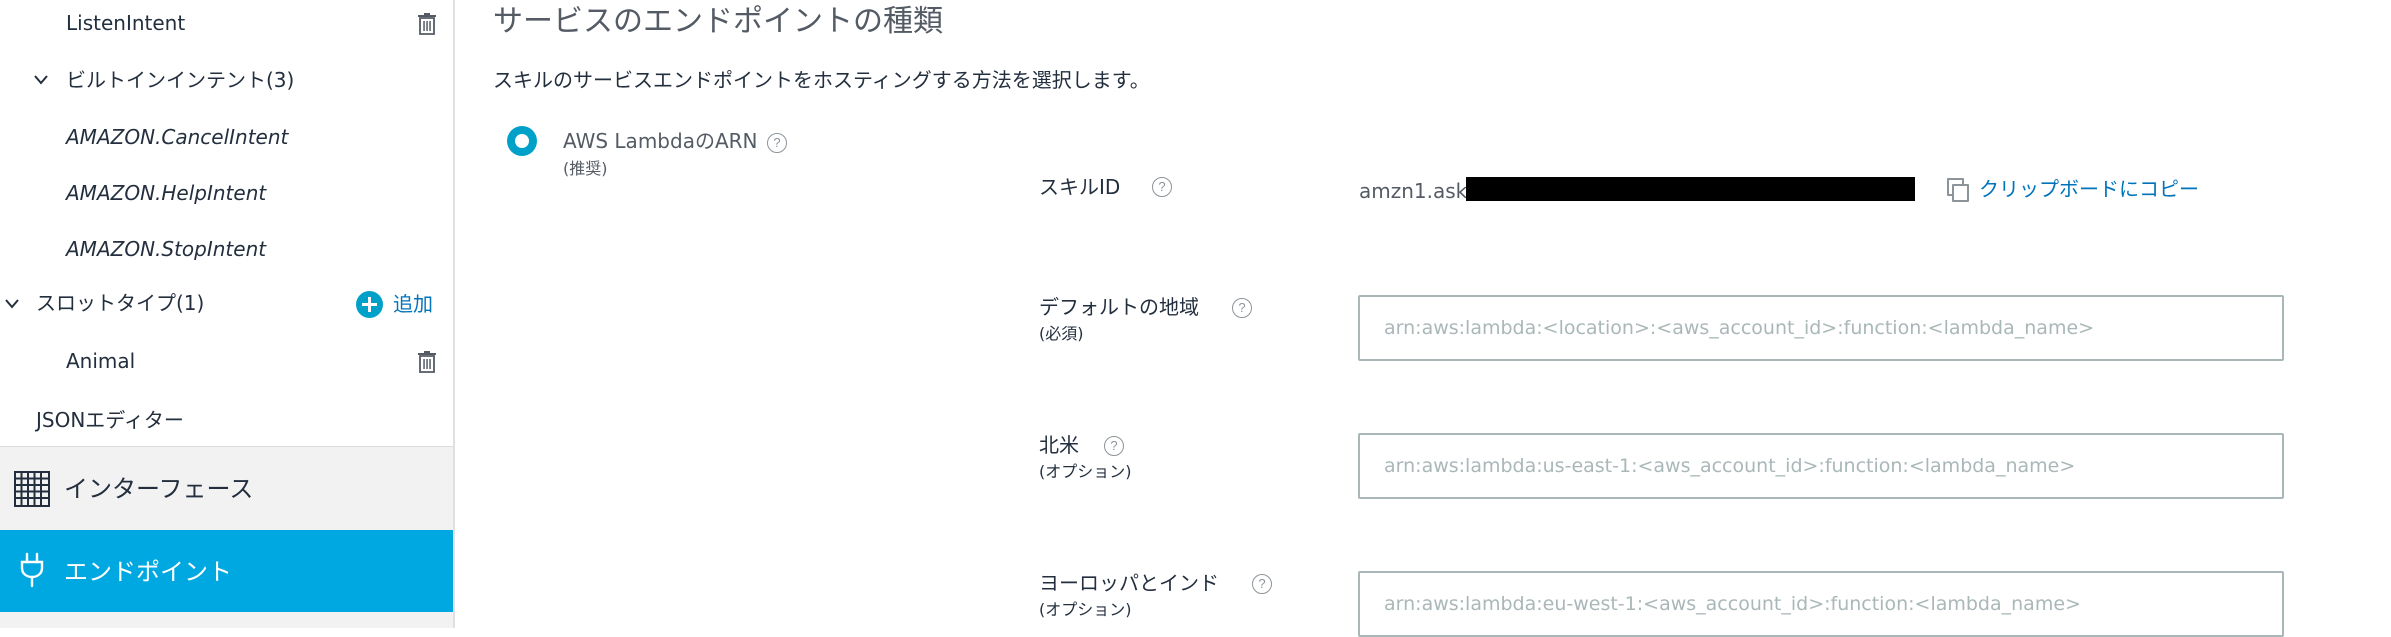 Image resolution: width=2391 pixels, height=637 pixels. Describe the element at coordinates (32, 570) in the screenshot. I see `plug-icon` at that location.